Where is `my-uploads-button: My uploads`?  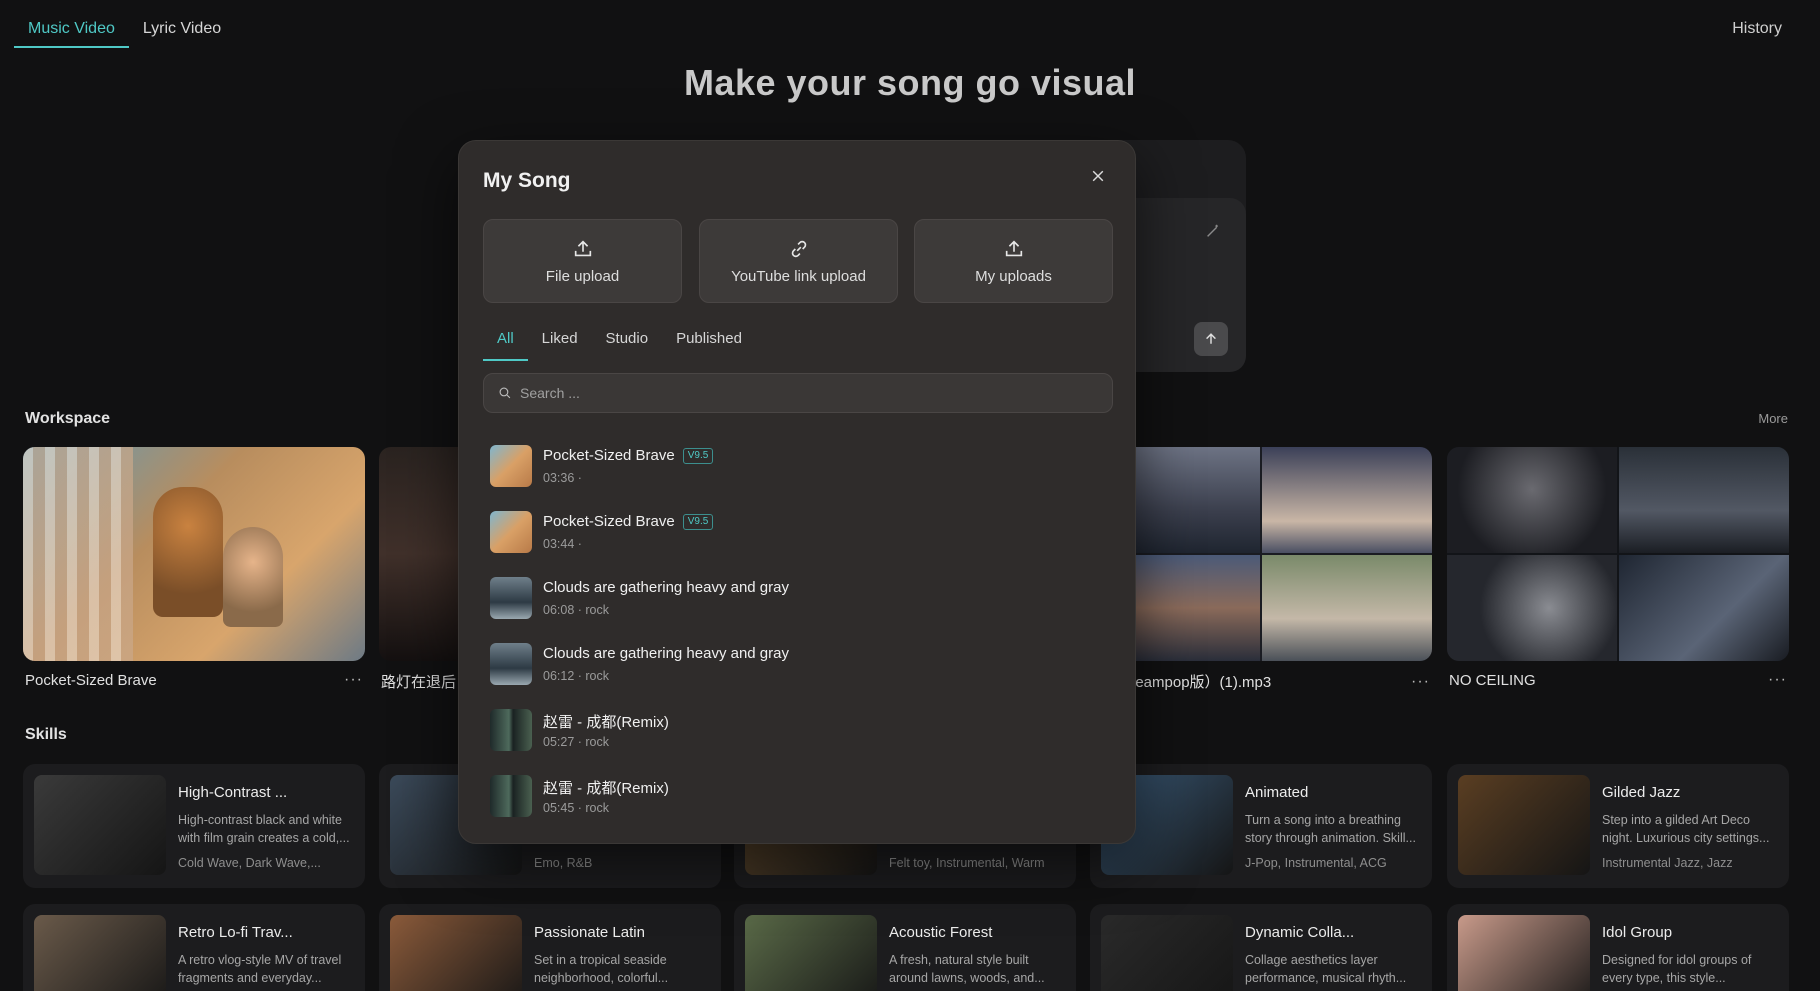 my-uploads-button: My uploads is located at coordinates (1013, 261).